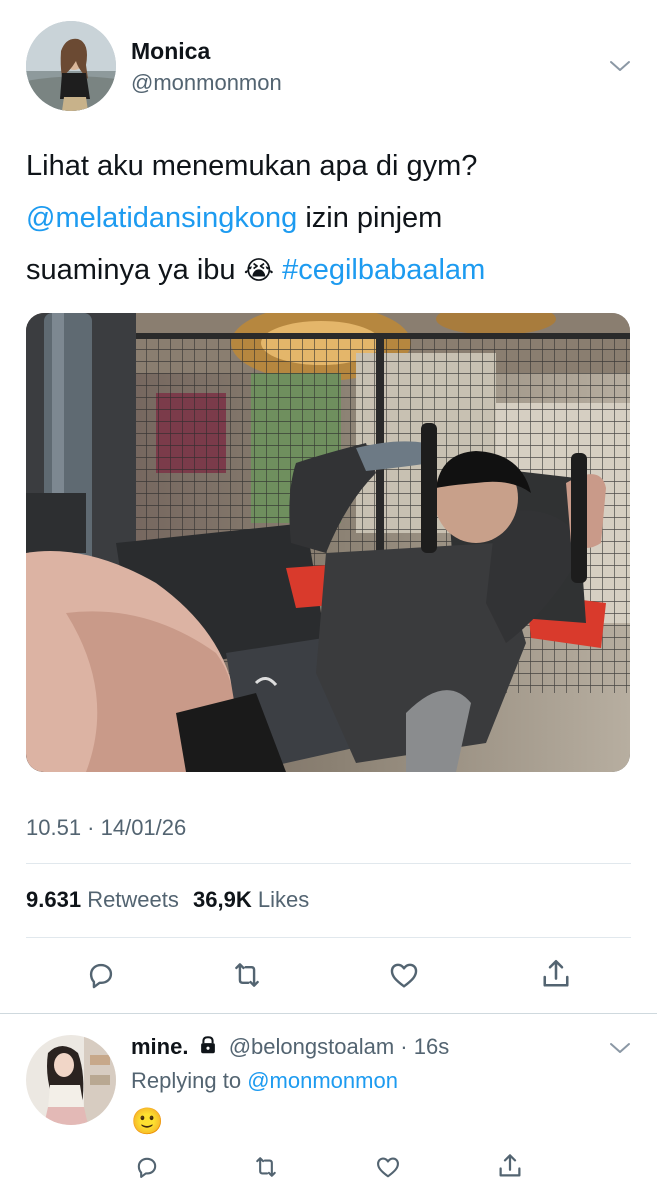 The height and width of the screenshot is (1200, 657). I want to click on retweet-count: 9.631 Retweets, so click(105, 899).